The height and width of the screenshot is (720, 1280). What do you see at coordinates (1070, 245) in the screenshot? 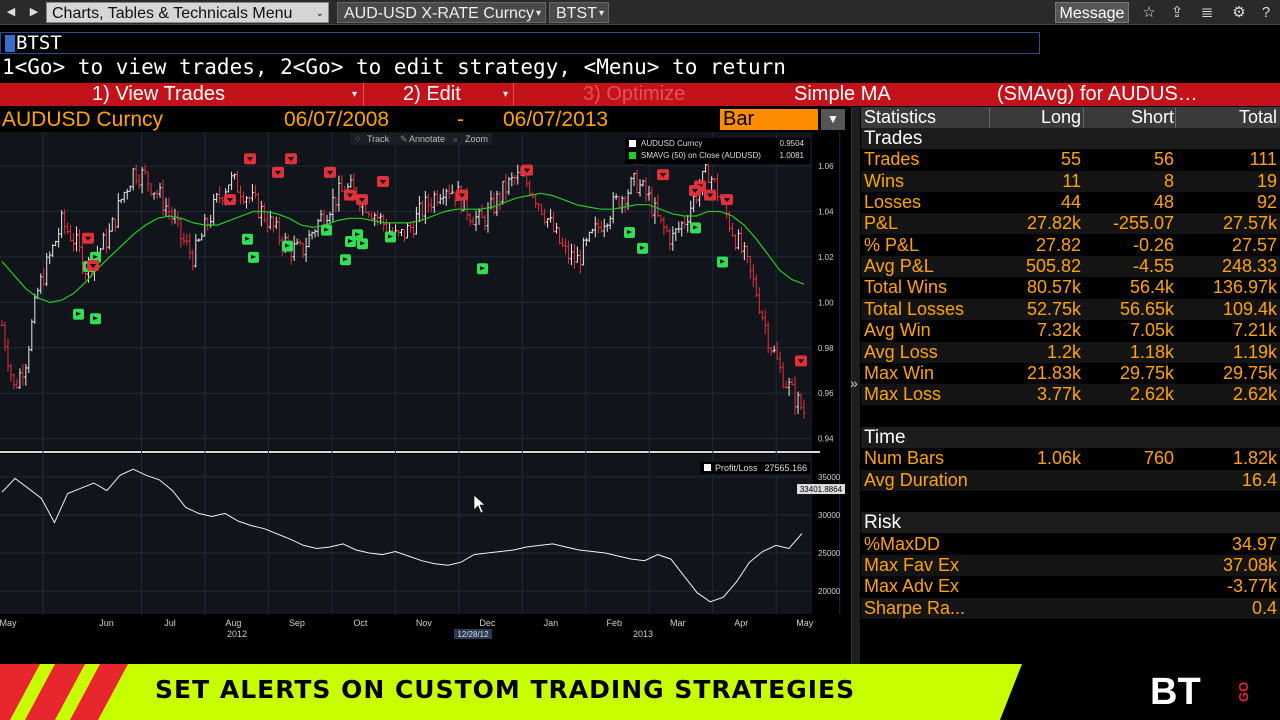
I see `stats-row: % P&L 27.82 -0.26 27.57` at bounding box center [1070, 245].